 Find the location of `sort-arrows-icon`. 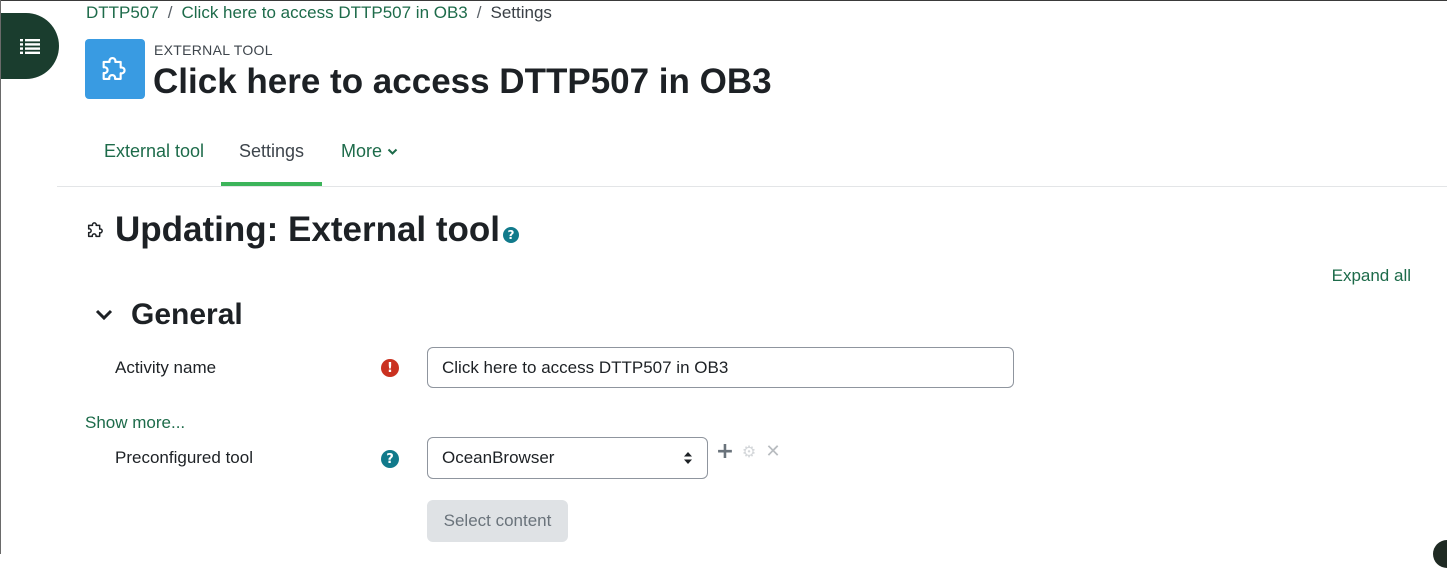

sort-arrows-icon is located at coordinates (688, 458).